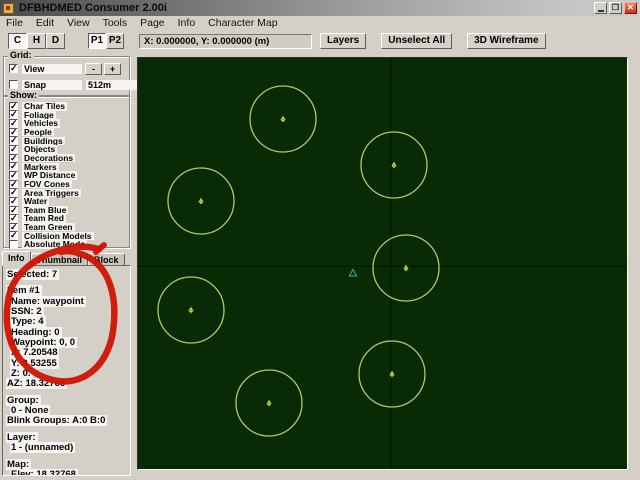 The width and height of the screenshot is (640, 480). I want to click on show-group-label: Show:, so click(23, 95).